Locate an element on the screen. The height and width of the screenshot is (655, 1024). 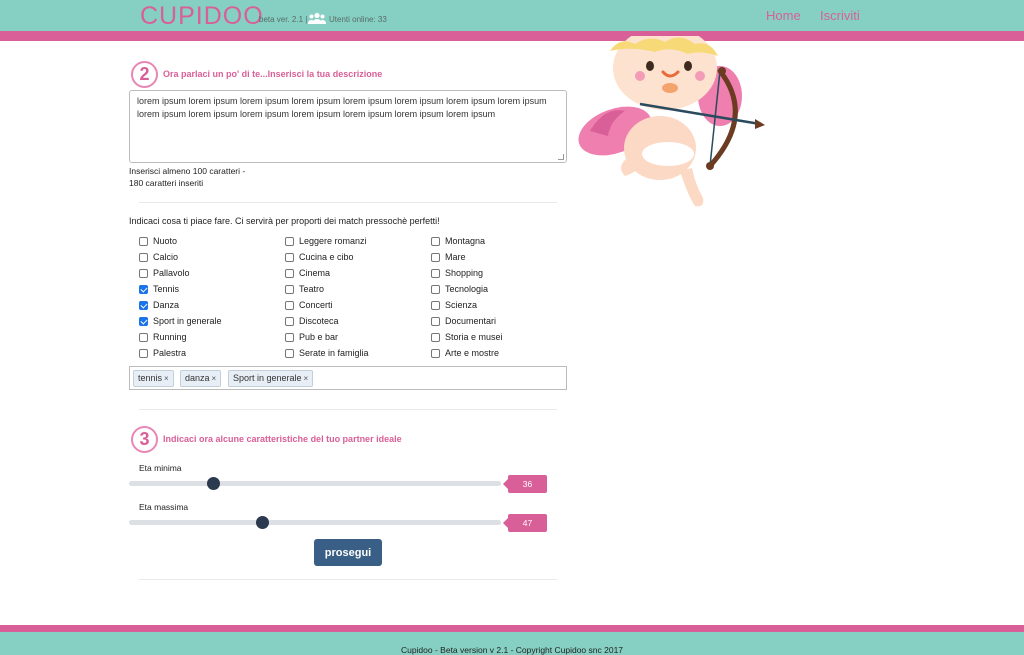
interest-label: Nuoto is located at coordinates (165, 241).